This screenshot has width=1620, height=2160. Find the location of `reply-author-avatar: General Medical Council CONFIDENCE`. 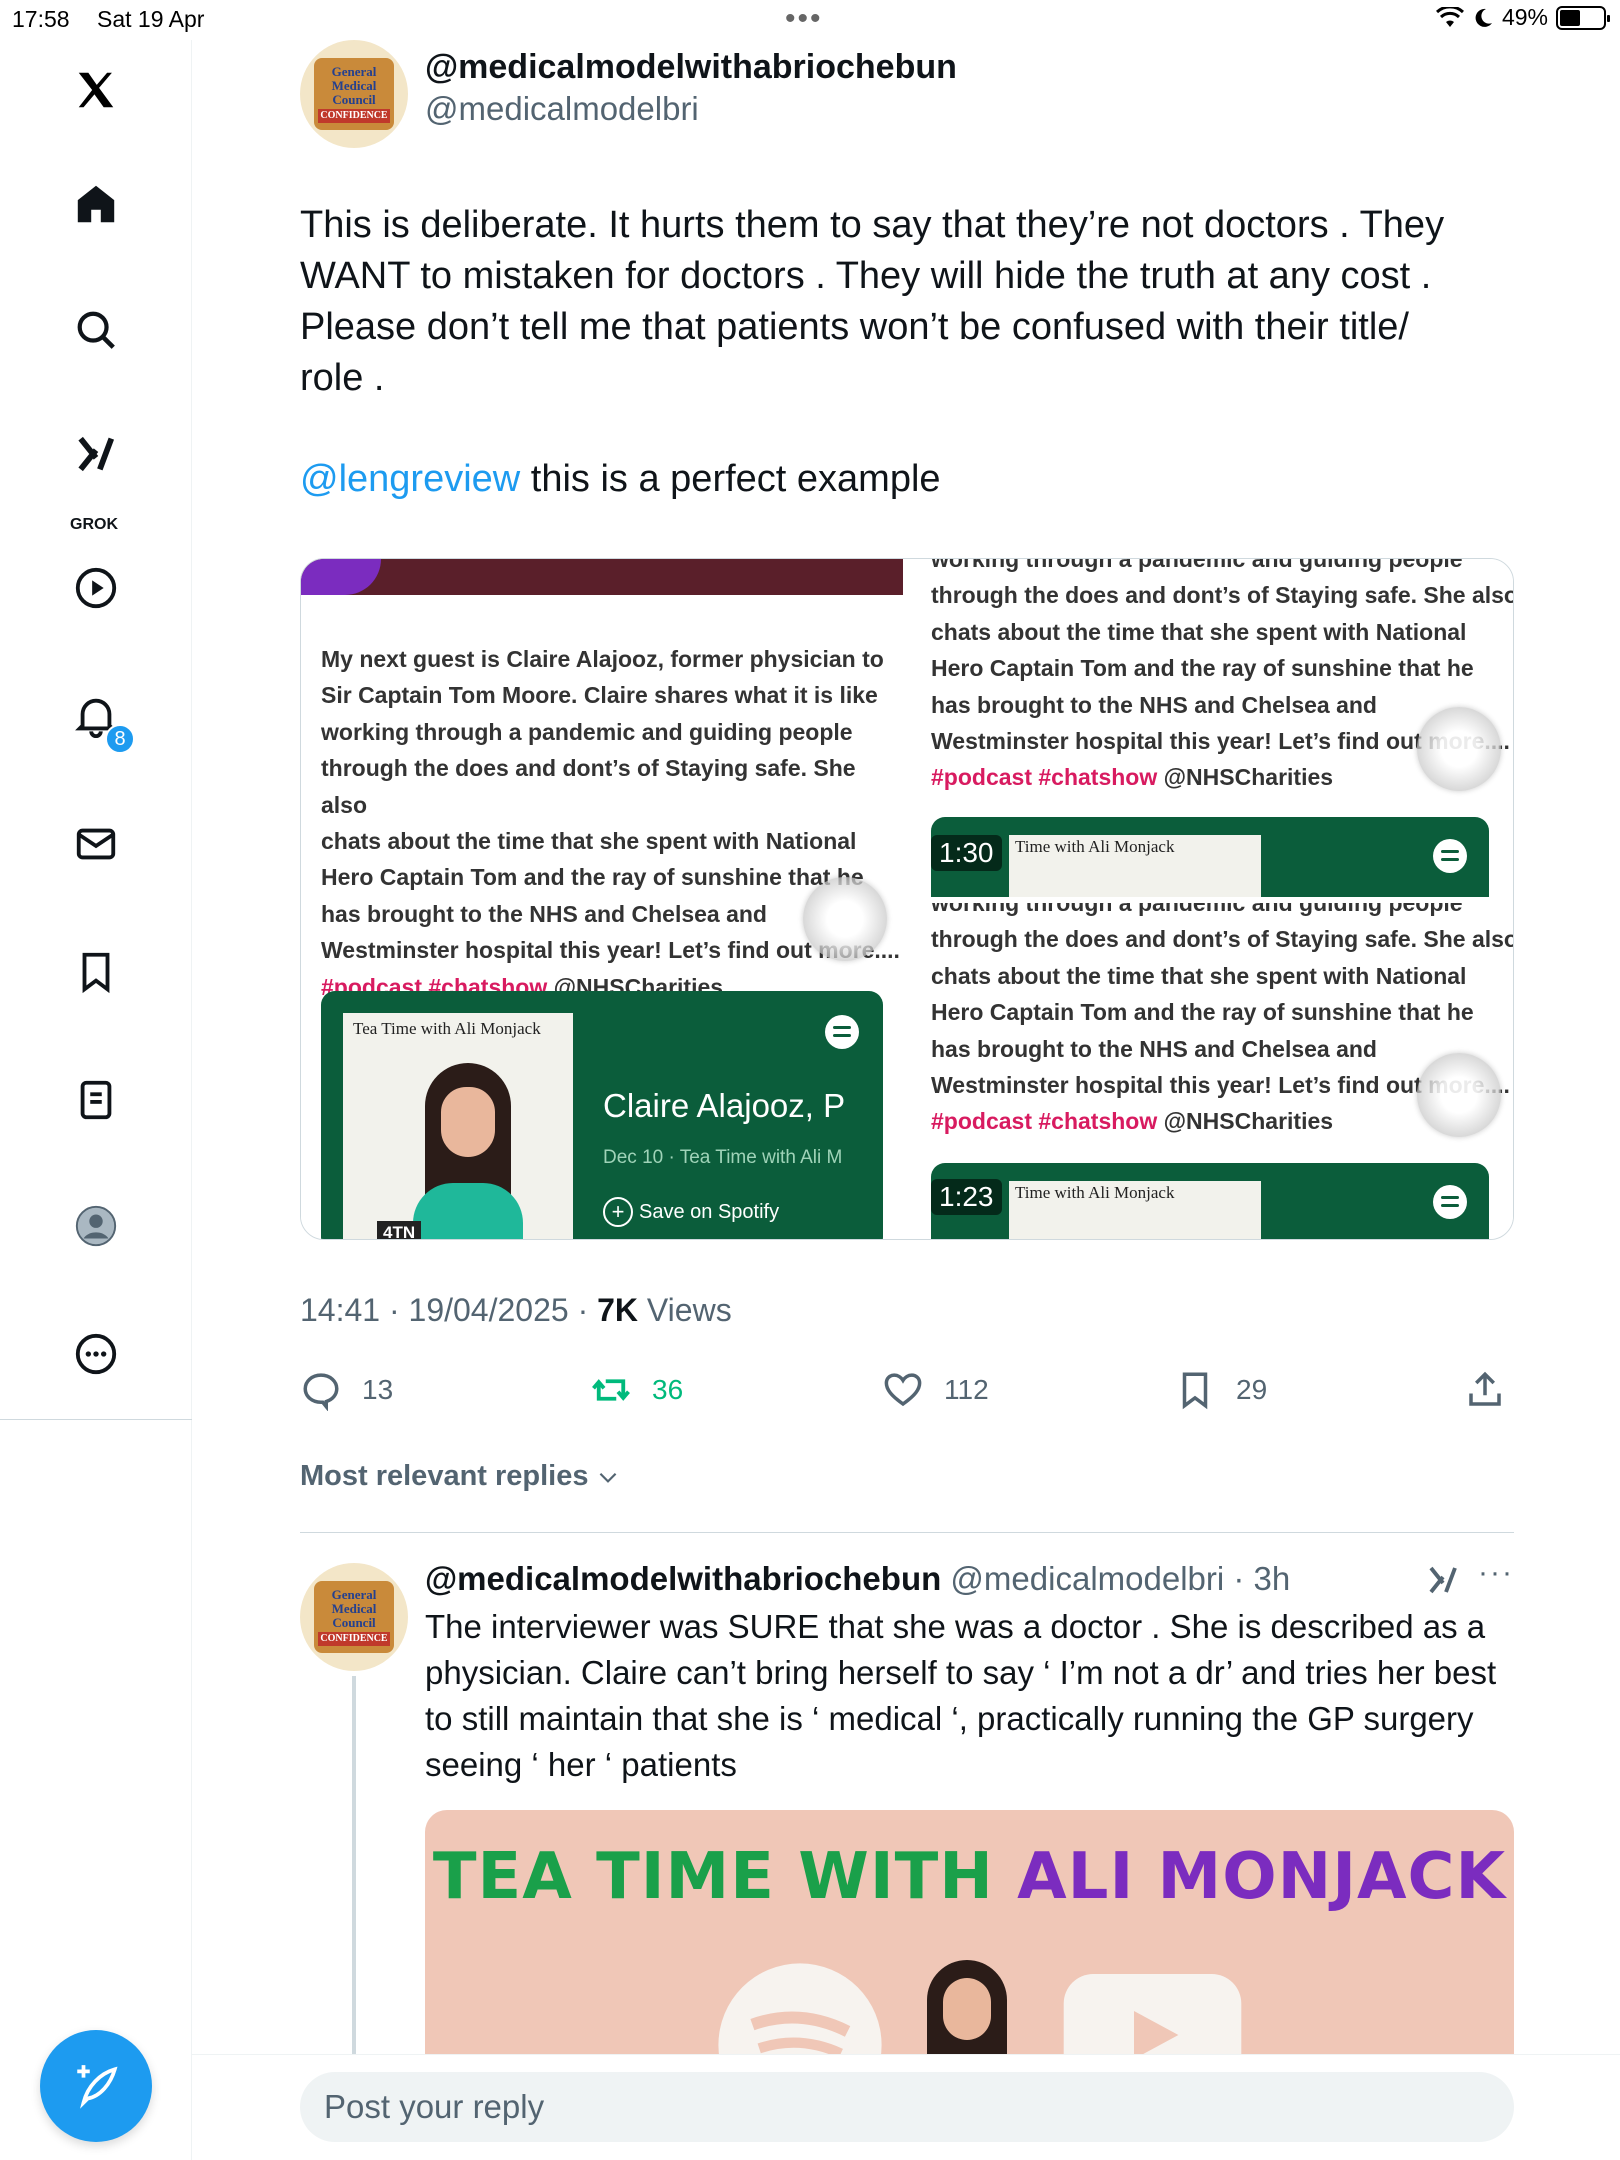

reply-author-avatar: General Medical Council CONFIDENCE is located at coordinates (354, 1617).